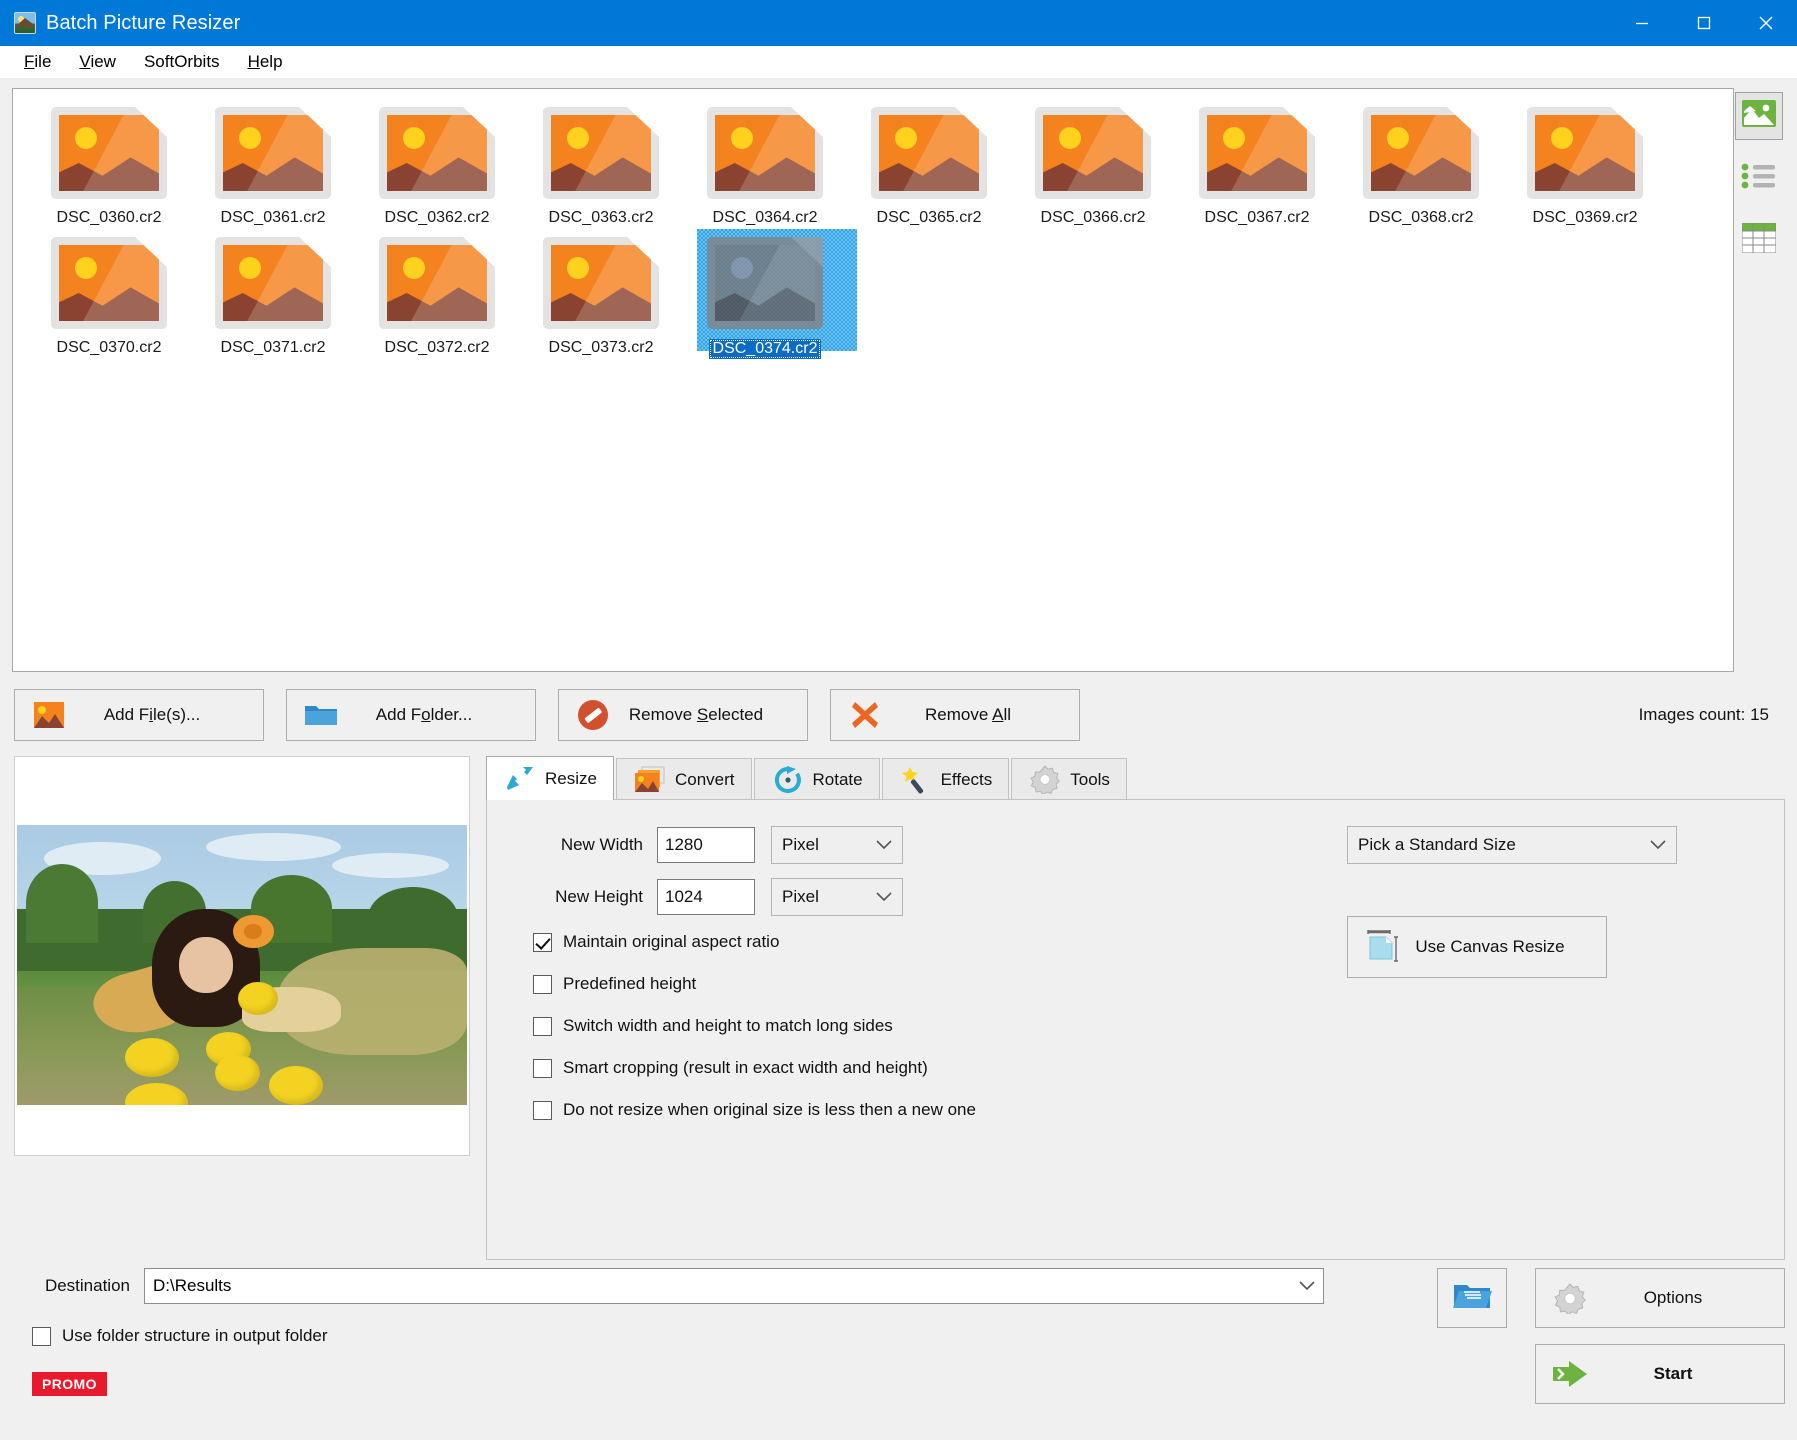 The image size is (1797, 1440). What do you see at coordinates (800, 896) in the screenshot?
I see `new-height-unit-value: Pixel` at bounding box center [800, 896].